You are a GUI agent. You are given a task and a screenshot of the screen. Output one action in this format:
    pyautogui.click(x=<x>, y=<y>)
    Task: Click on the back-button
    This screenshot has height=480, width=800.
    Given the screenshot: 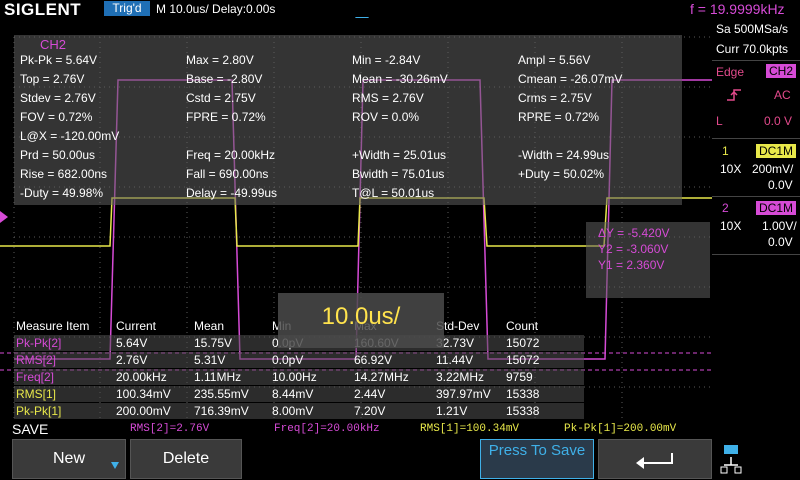 What is the action you would take?
    pyautogui.click(x=655, y=459)
    